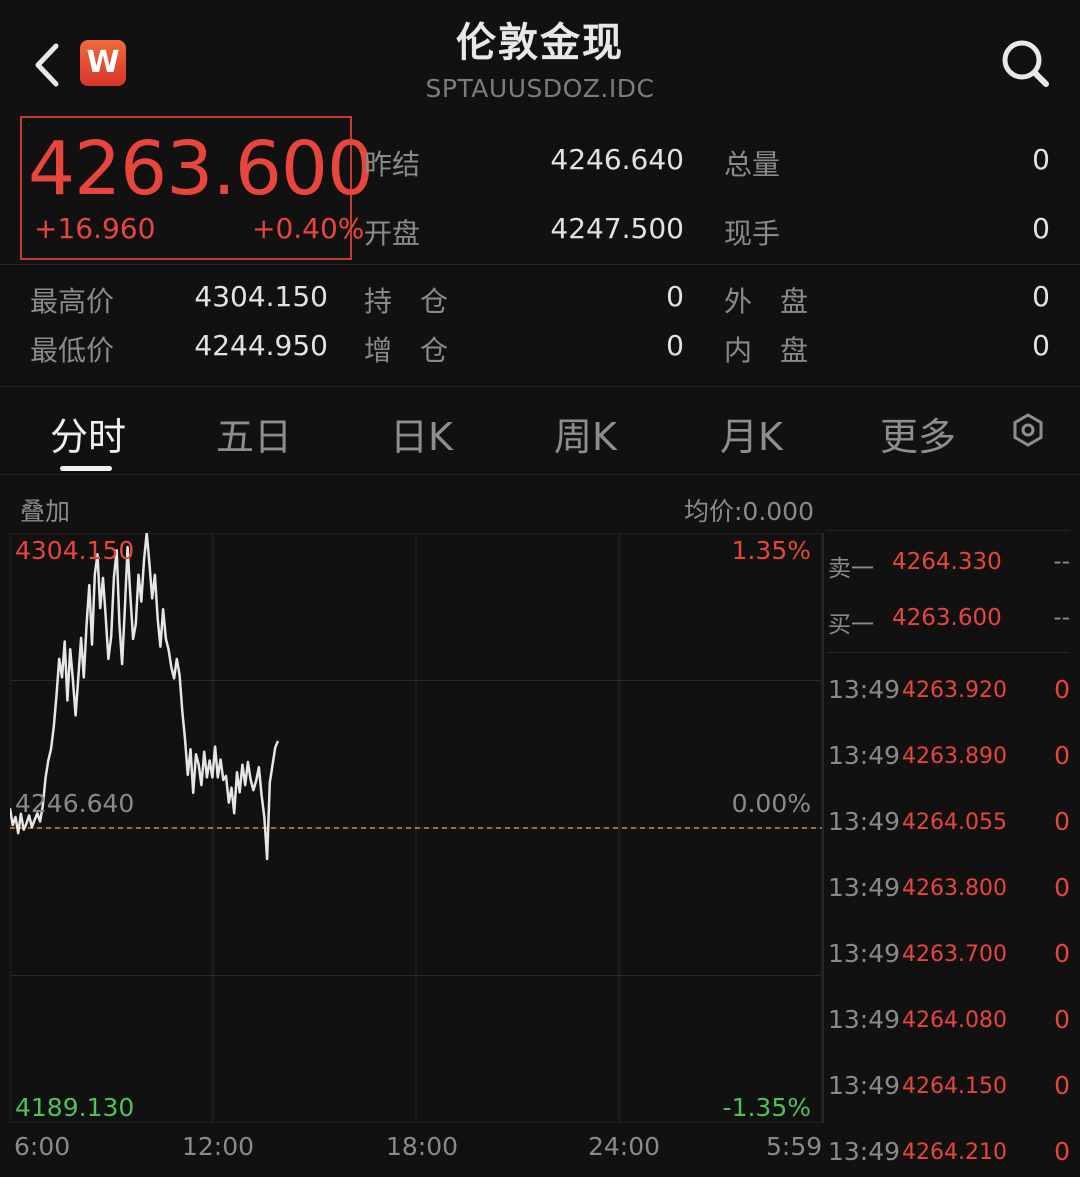  I want to click on total-volume-value: 0, so click(1041, 159).